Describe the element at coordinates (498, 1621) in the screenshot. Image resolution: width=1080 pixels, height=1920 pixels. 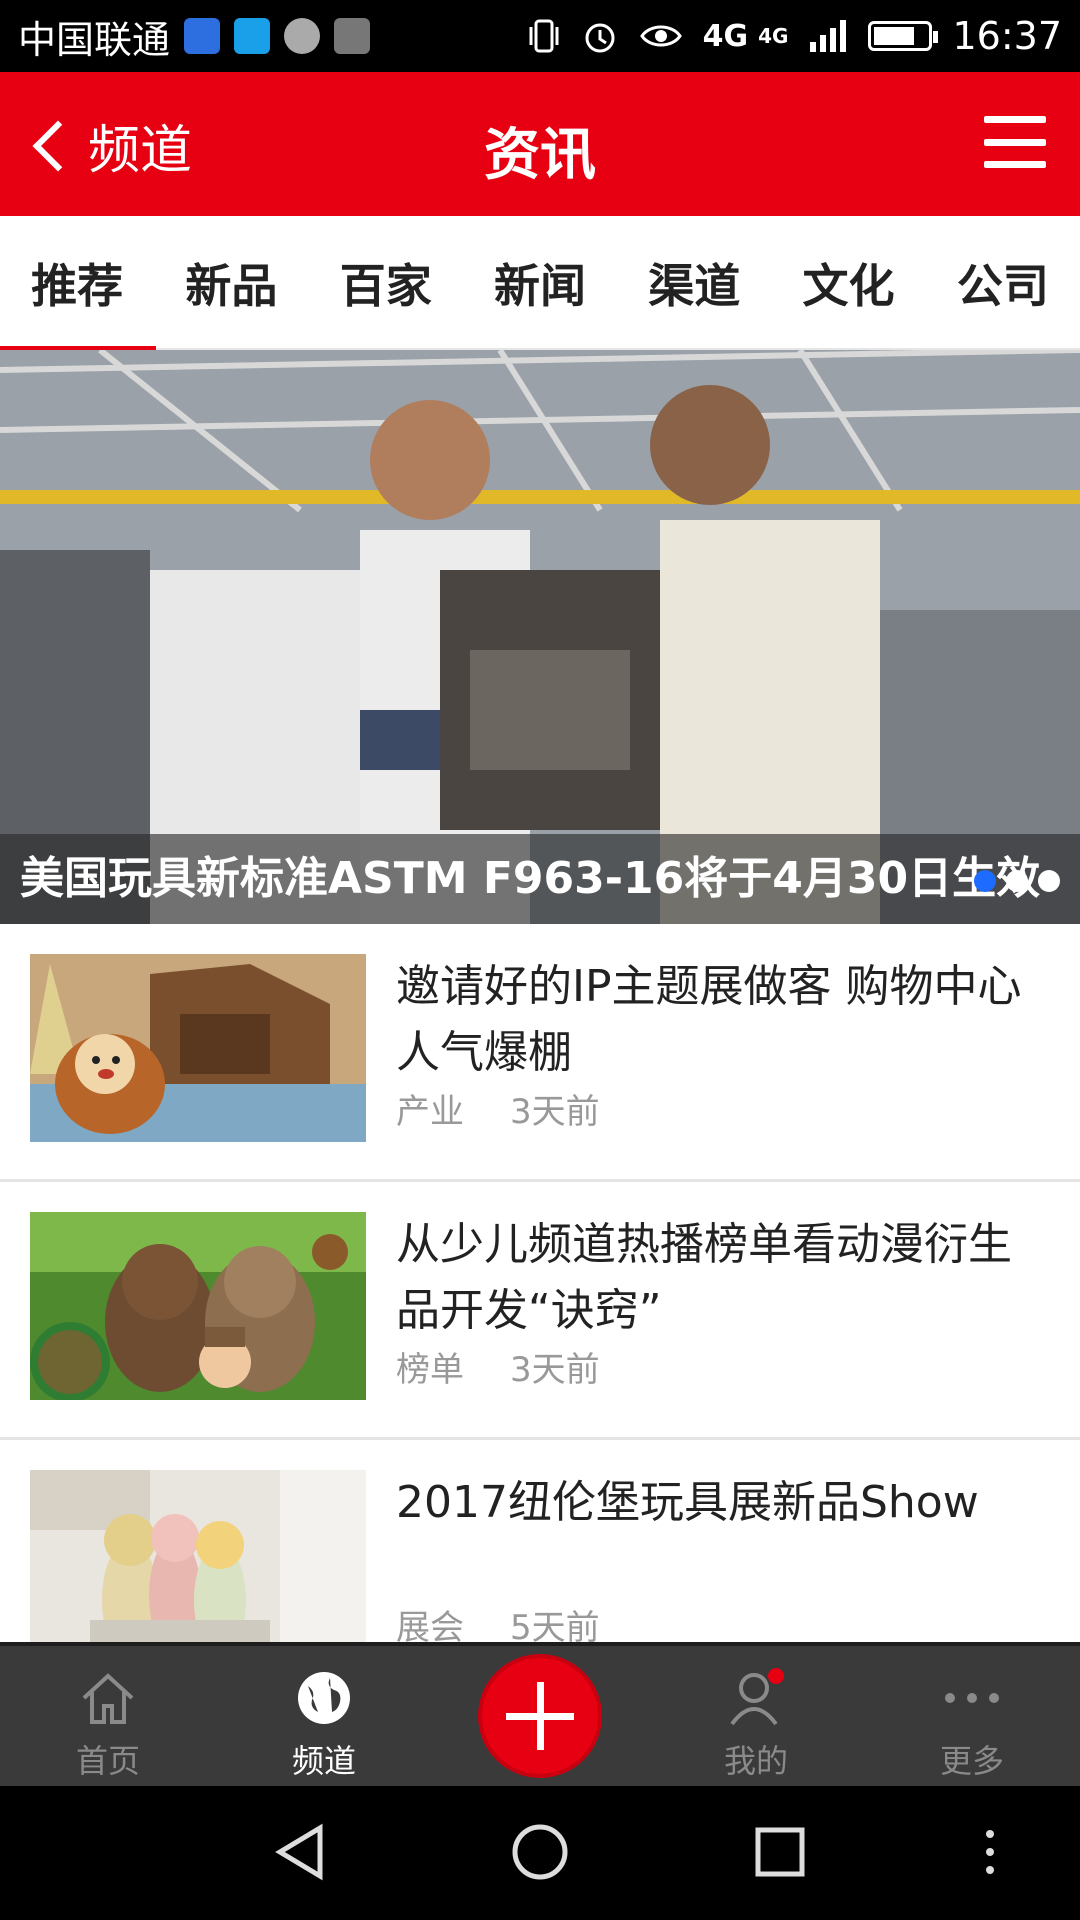
I see `news-meta: 展会 5天前` at that location.